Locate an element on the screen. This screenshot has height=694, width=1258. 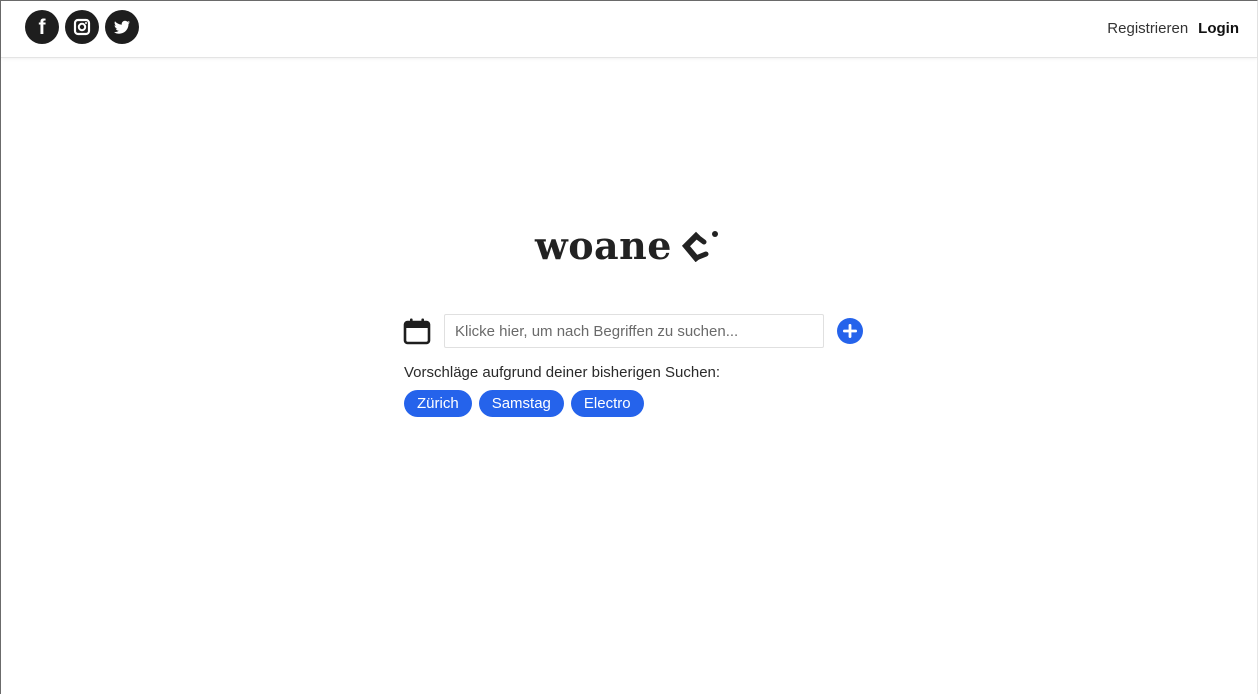
search-row is located at coordinates (633, 331).